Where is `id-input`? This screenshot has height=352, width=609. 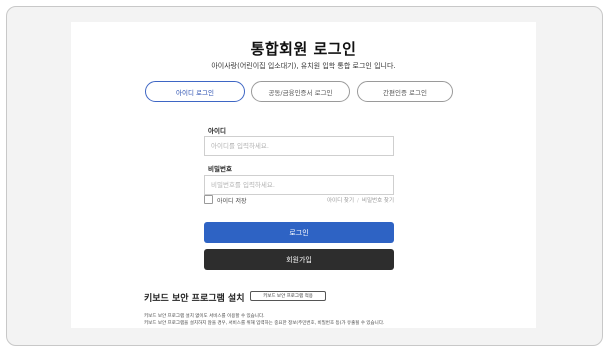
id-input is located at coordinates (299, 146).